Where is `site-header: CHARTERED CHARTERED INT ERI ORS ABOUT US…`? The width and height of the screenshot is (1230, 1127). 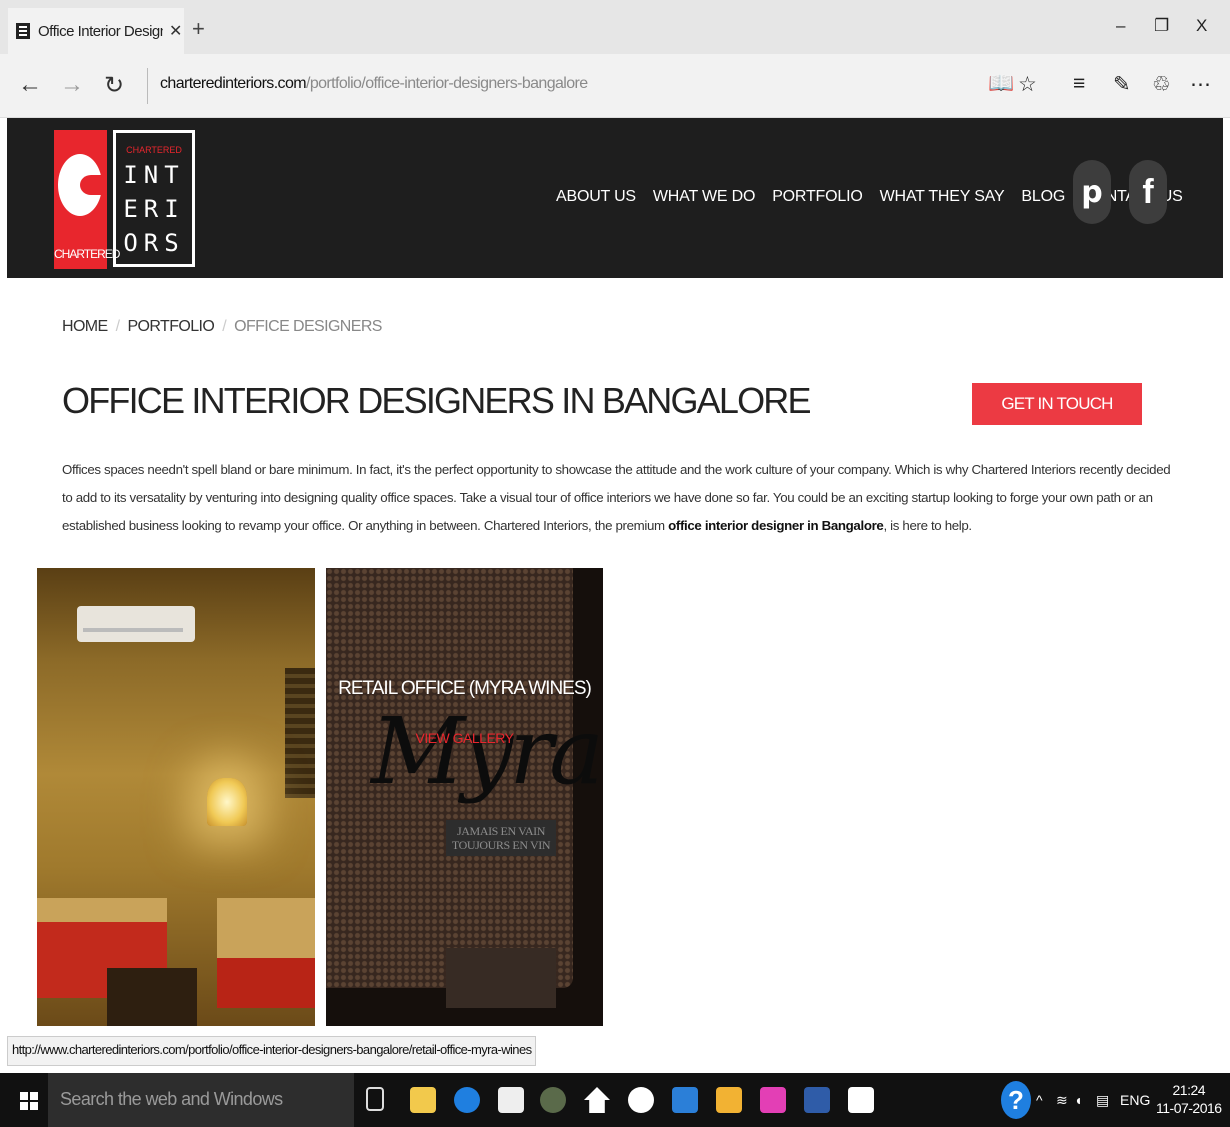
site-header: CHARTERED CHARTERED INT ERI ORS ABOUT US… is located at coordinates (615, 198).